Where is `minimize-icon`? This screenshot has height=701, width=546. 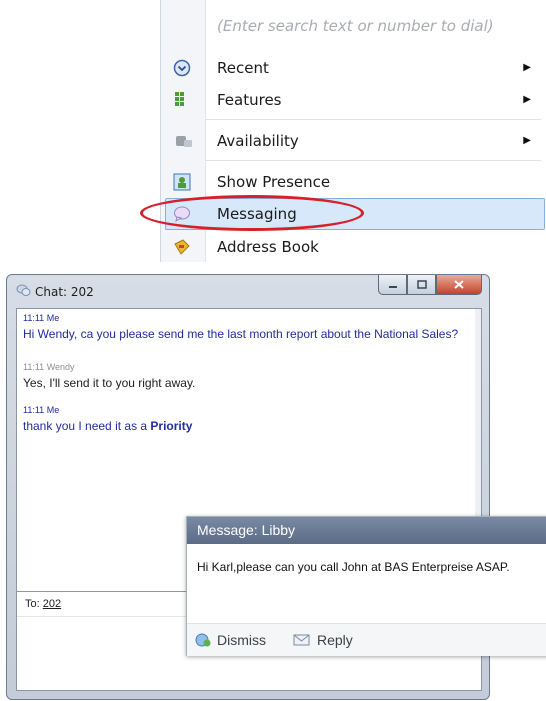 minimize-icon is located at coordinates (392, 286).